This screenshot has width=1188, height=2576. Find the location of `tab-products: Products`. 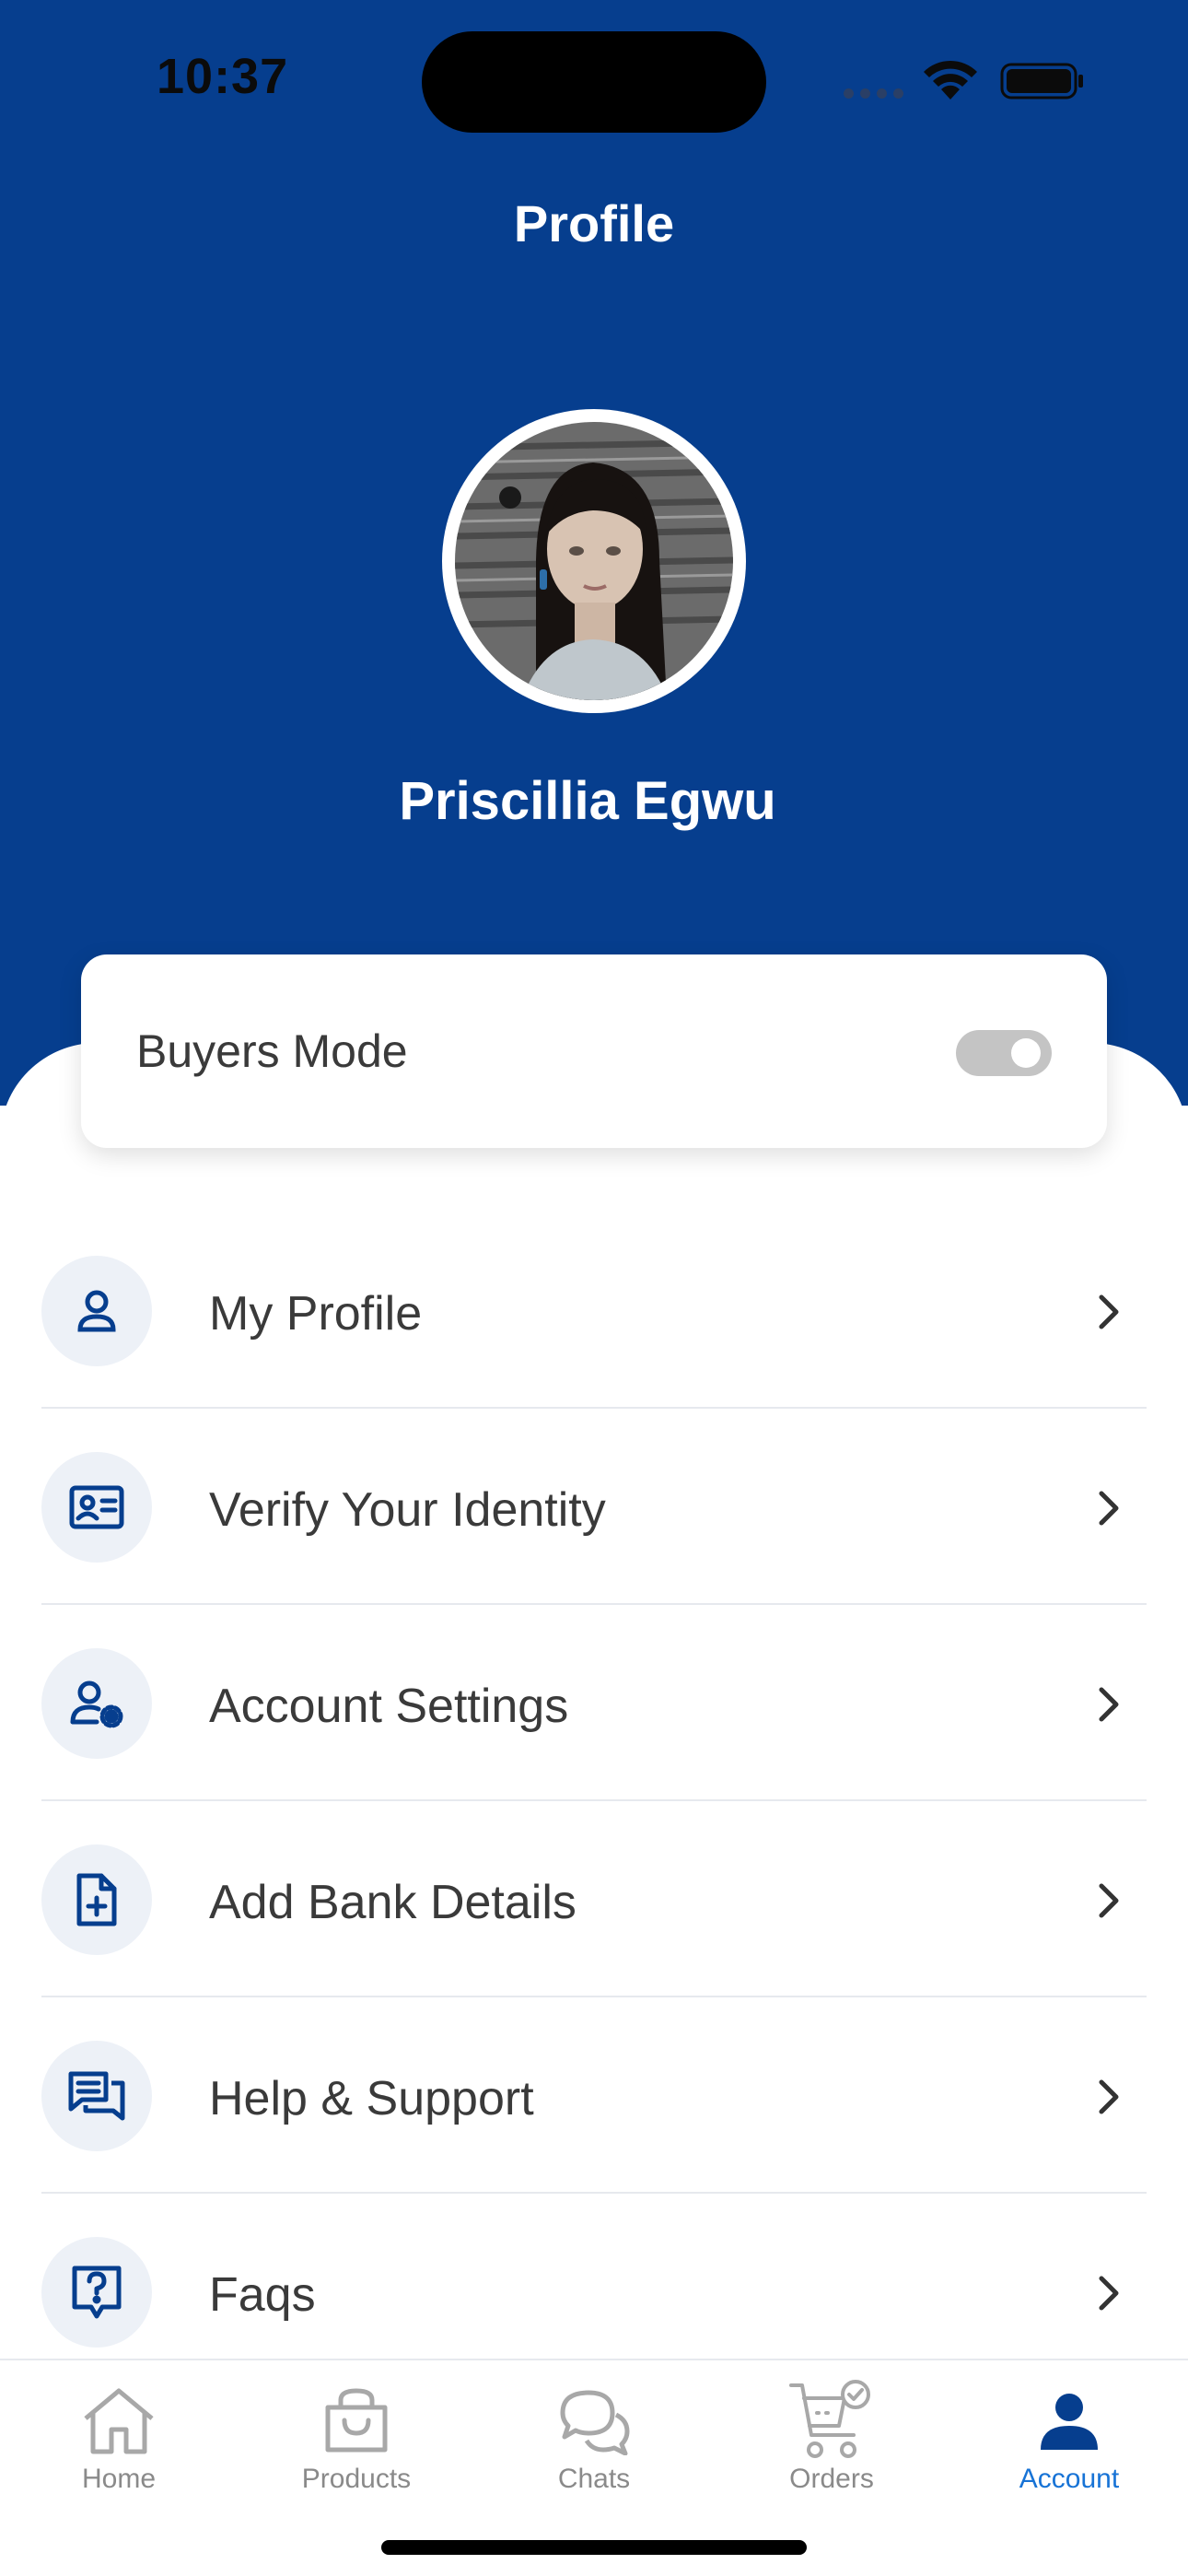

tab-products: Products is located at coordinates (356, 2443).